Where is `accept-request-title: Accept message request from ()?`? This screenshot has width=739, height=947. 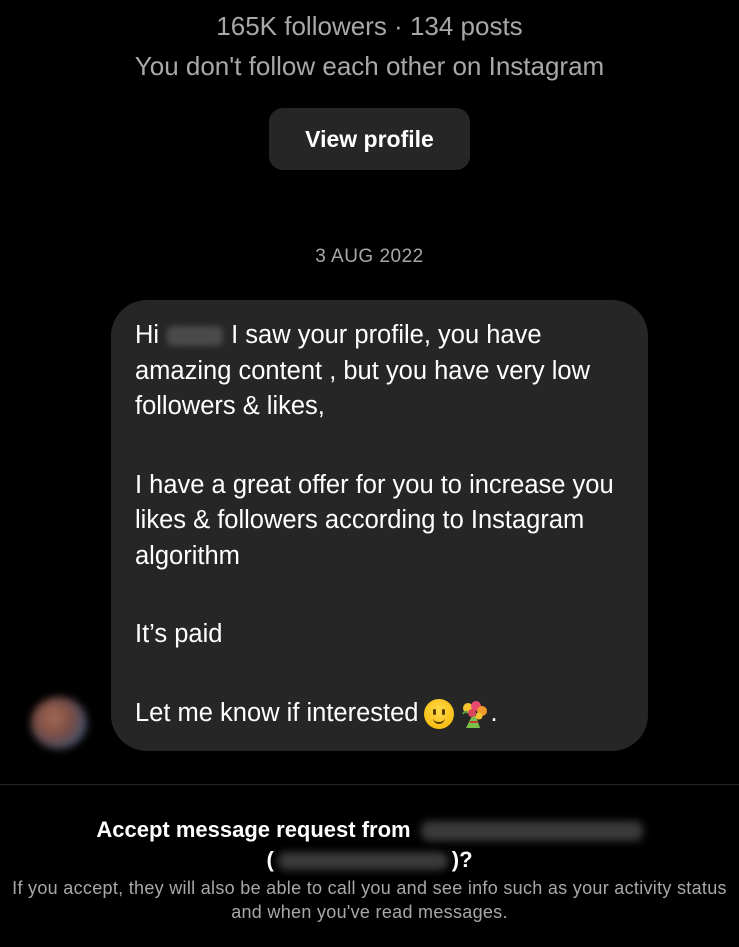 accept-request-title: Accept message request from ()? is located at coordinates (369, 845).